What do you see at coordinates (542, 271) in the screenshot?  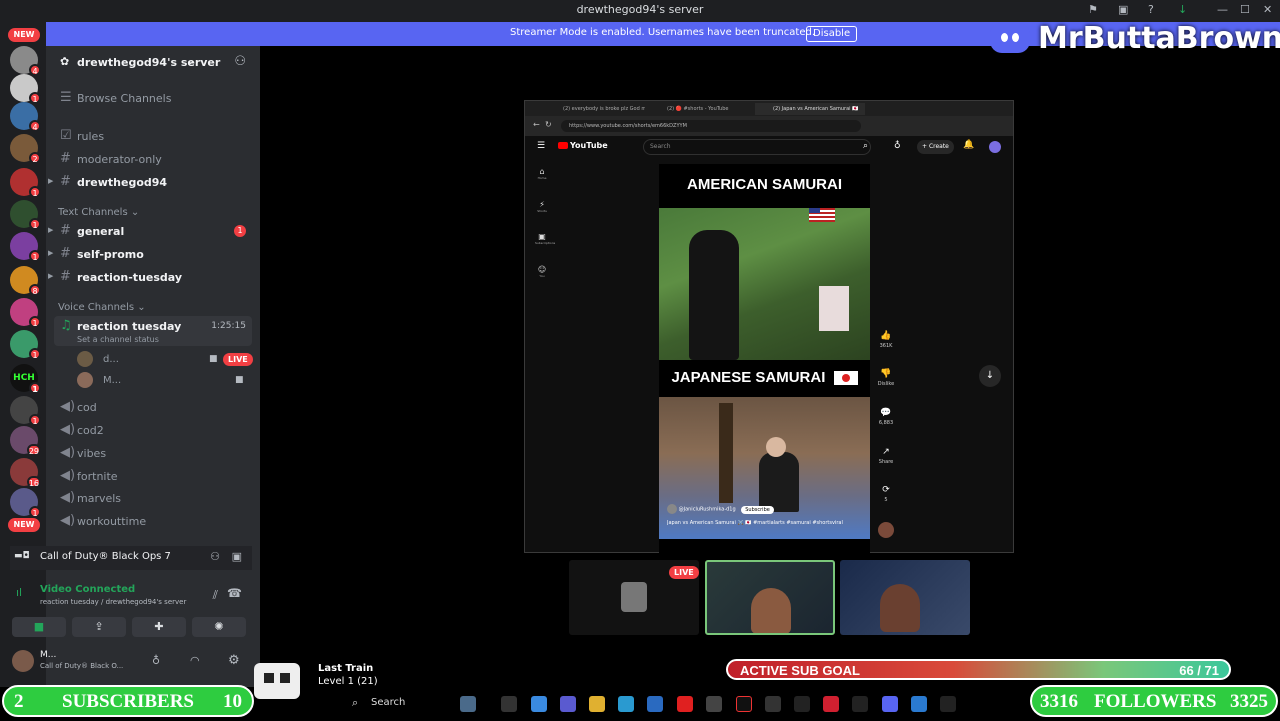 I see `nav-you: ☺ You` at bounding box center [542, 271].